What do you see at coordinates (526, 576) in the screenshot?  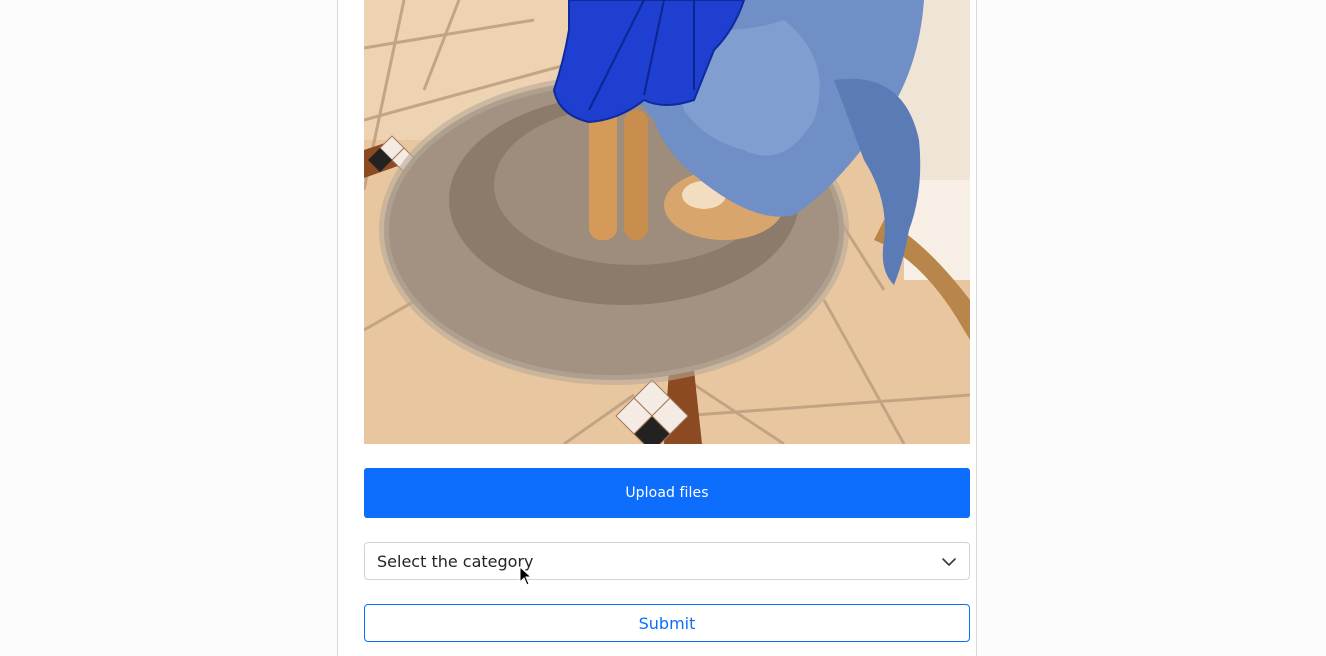 I see `mouse-cursor-icon` at bounding box center [526, 576].